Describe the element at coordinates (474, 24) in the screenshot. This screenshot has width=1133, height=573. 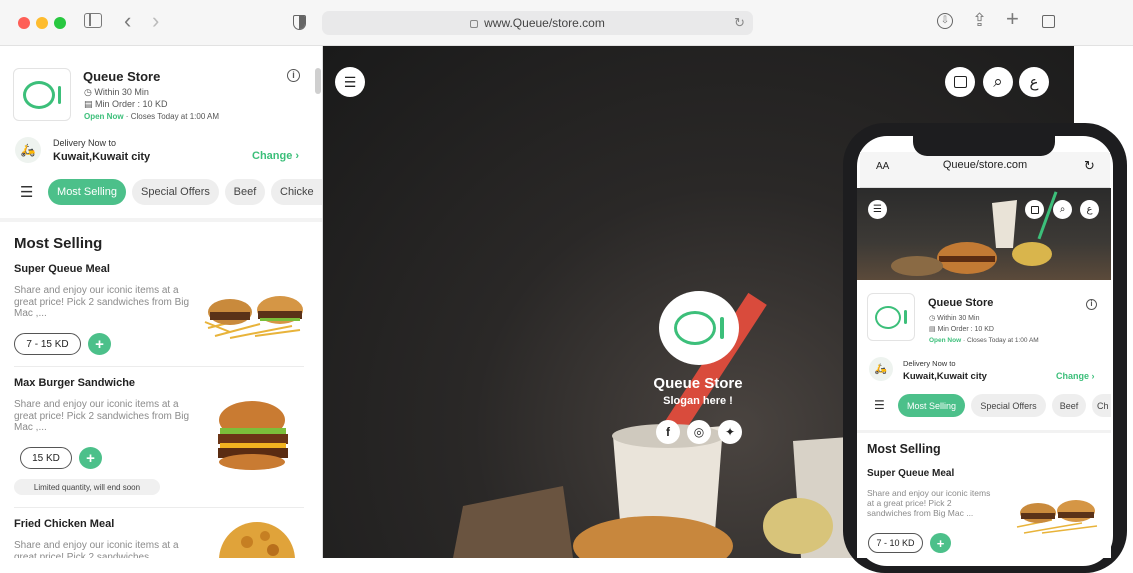
I see `lock-icon` at that location.